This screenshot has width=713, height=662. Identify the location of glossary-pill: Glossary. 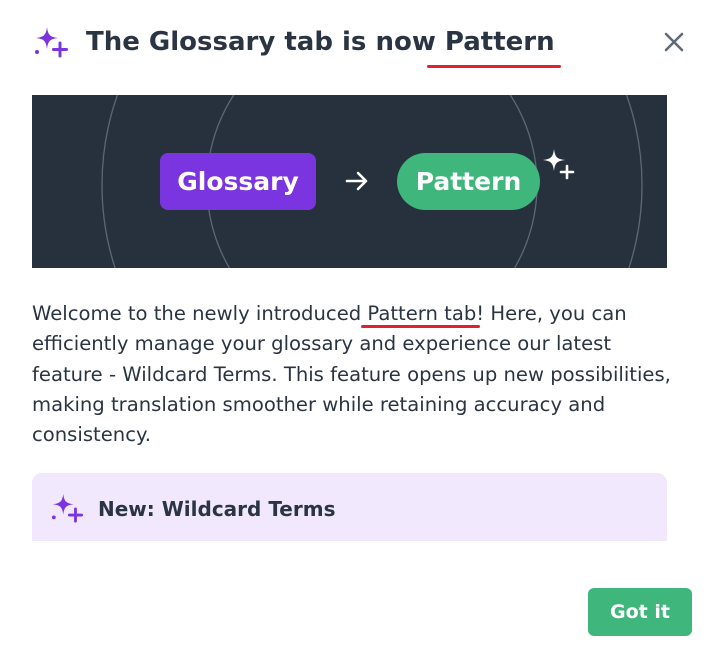
(238, 181).